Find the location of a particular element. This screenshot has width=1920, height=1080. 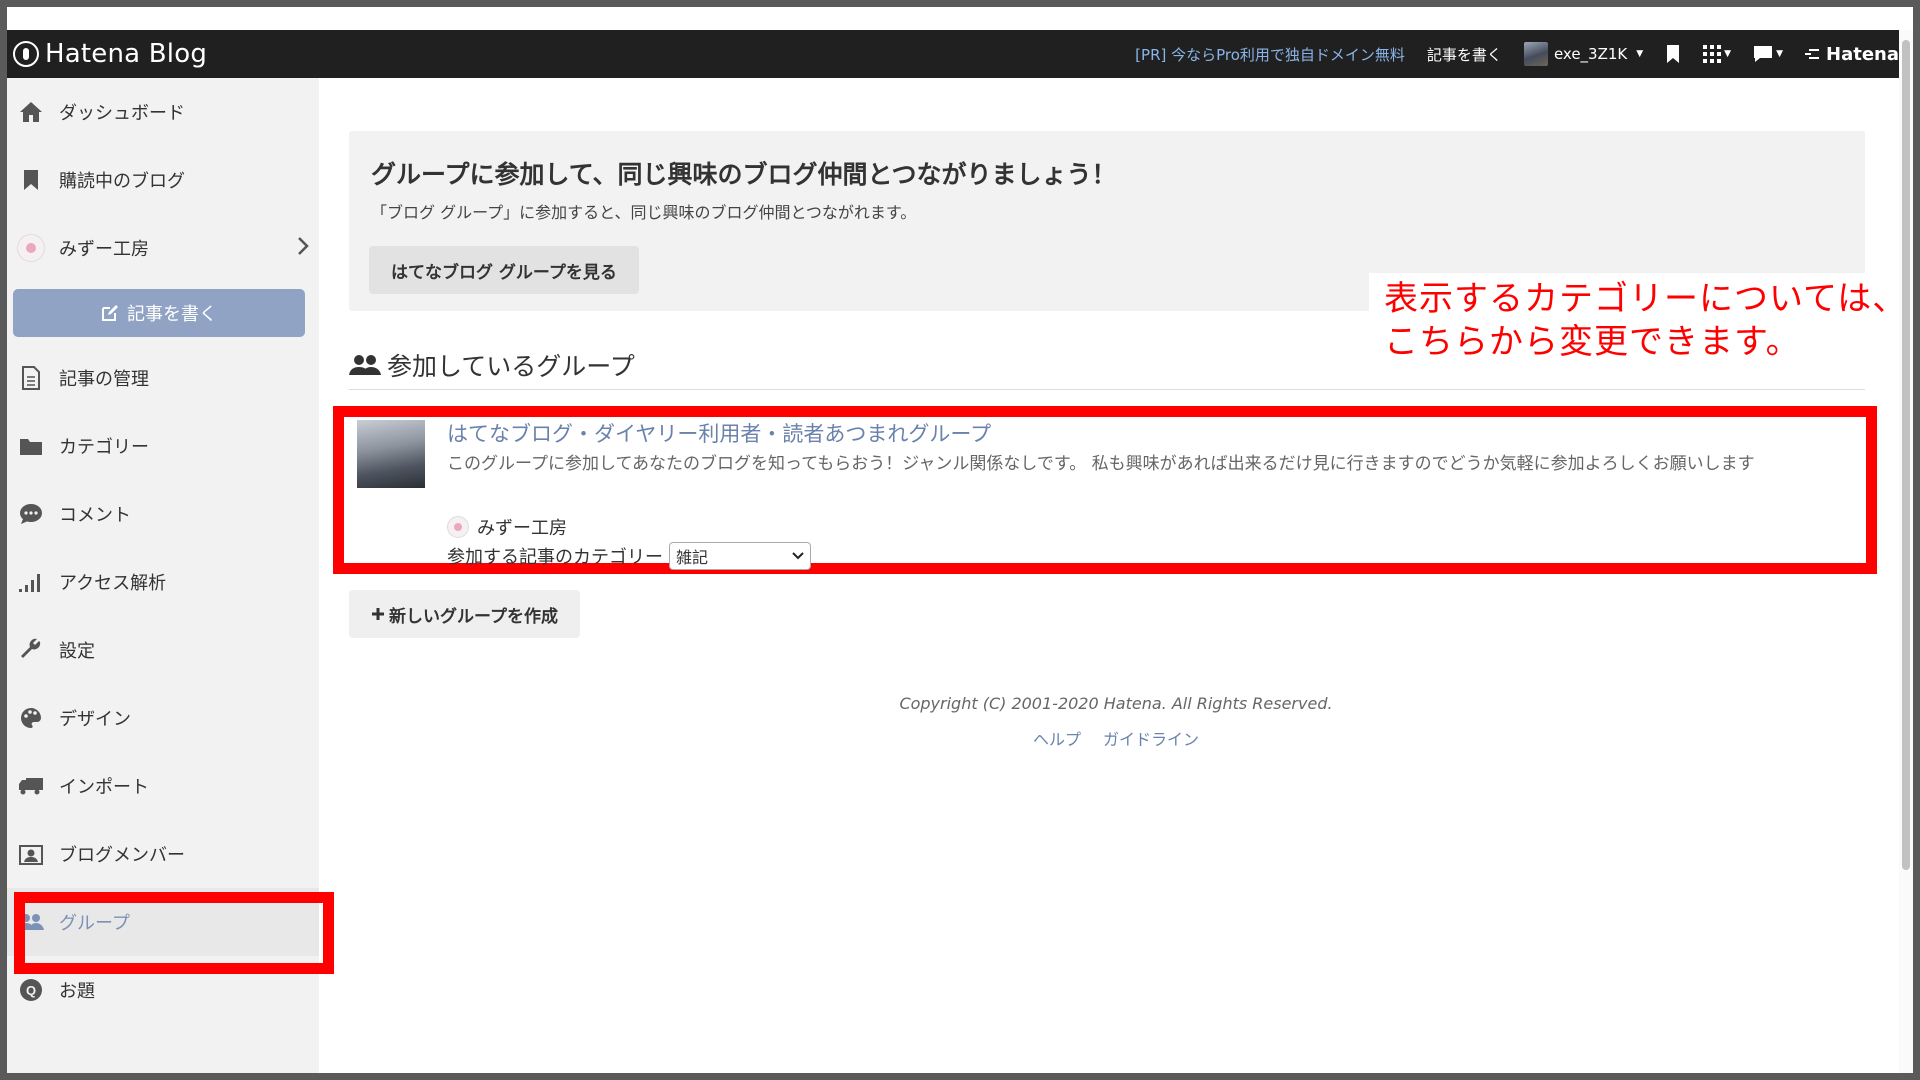

write-article-button: 記事を書く is located at coordinates (159, 313).